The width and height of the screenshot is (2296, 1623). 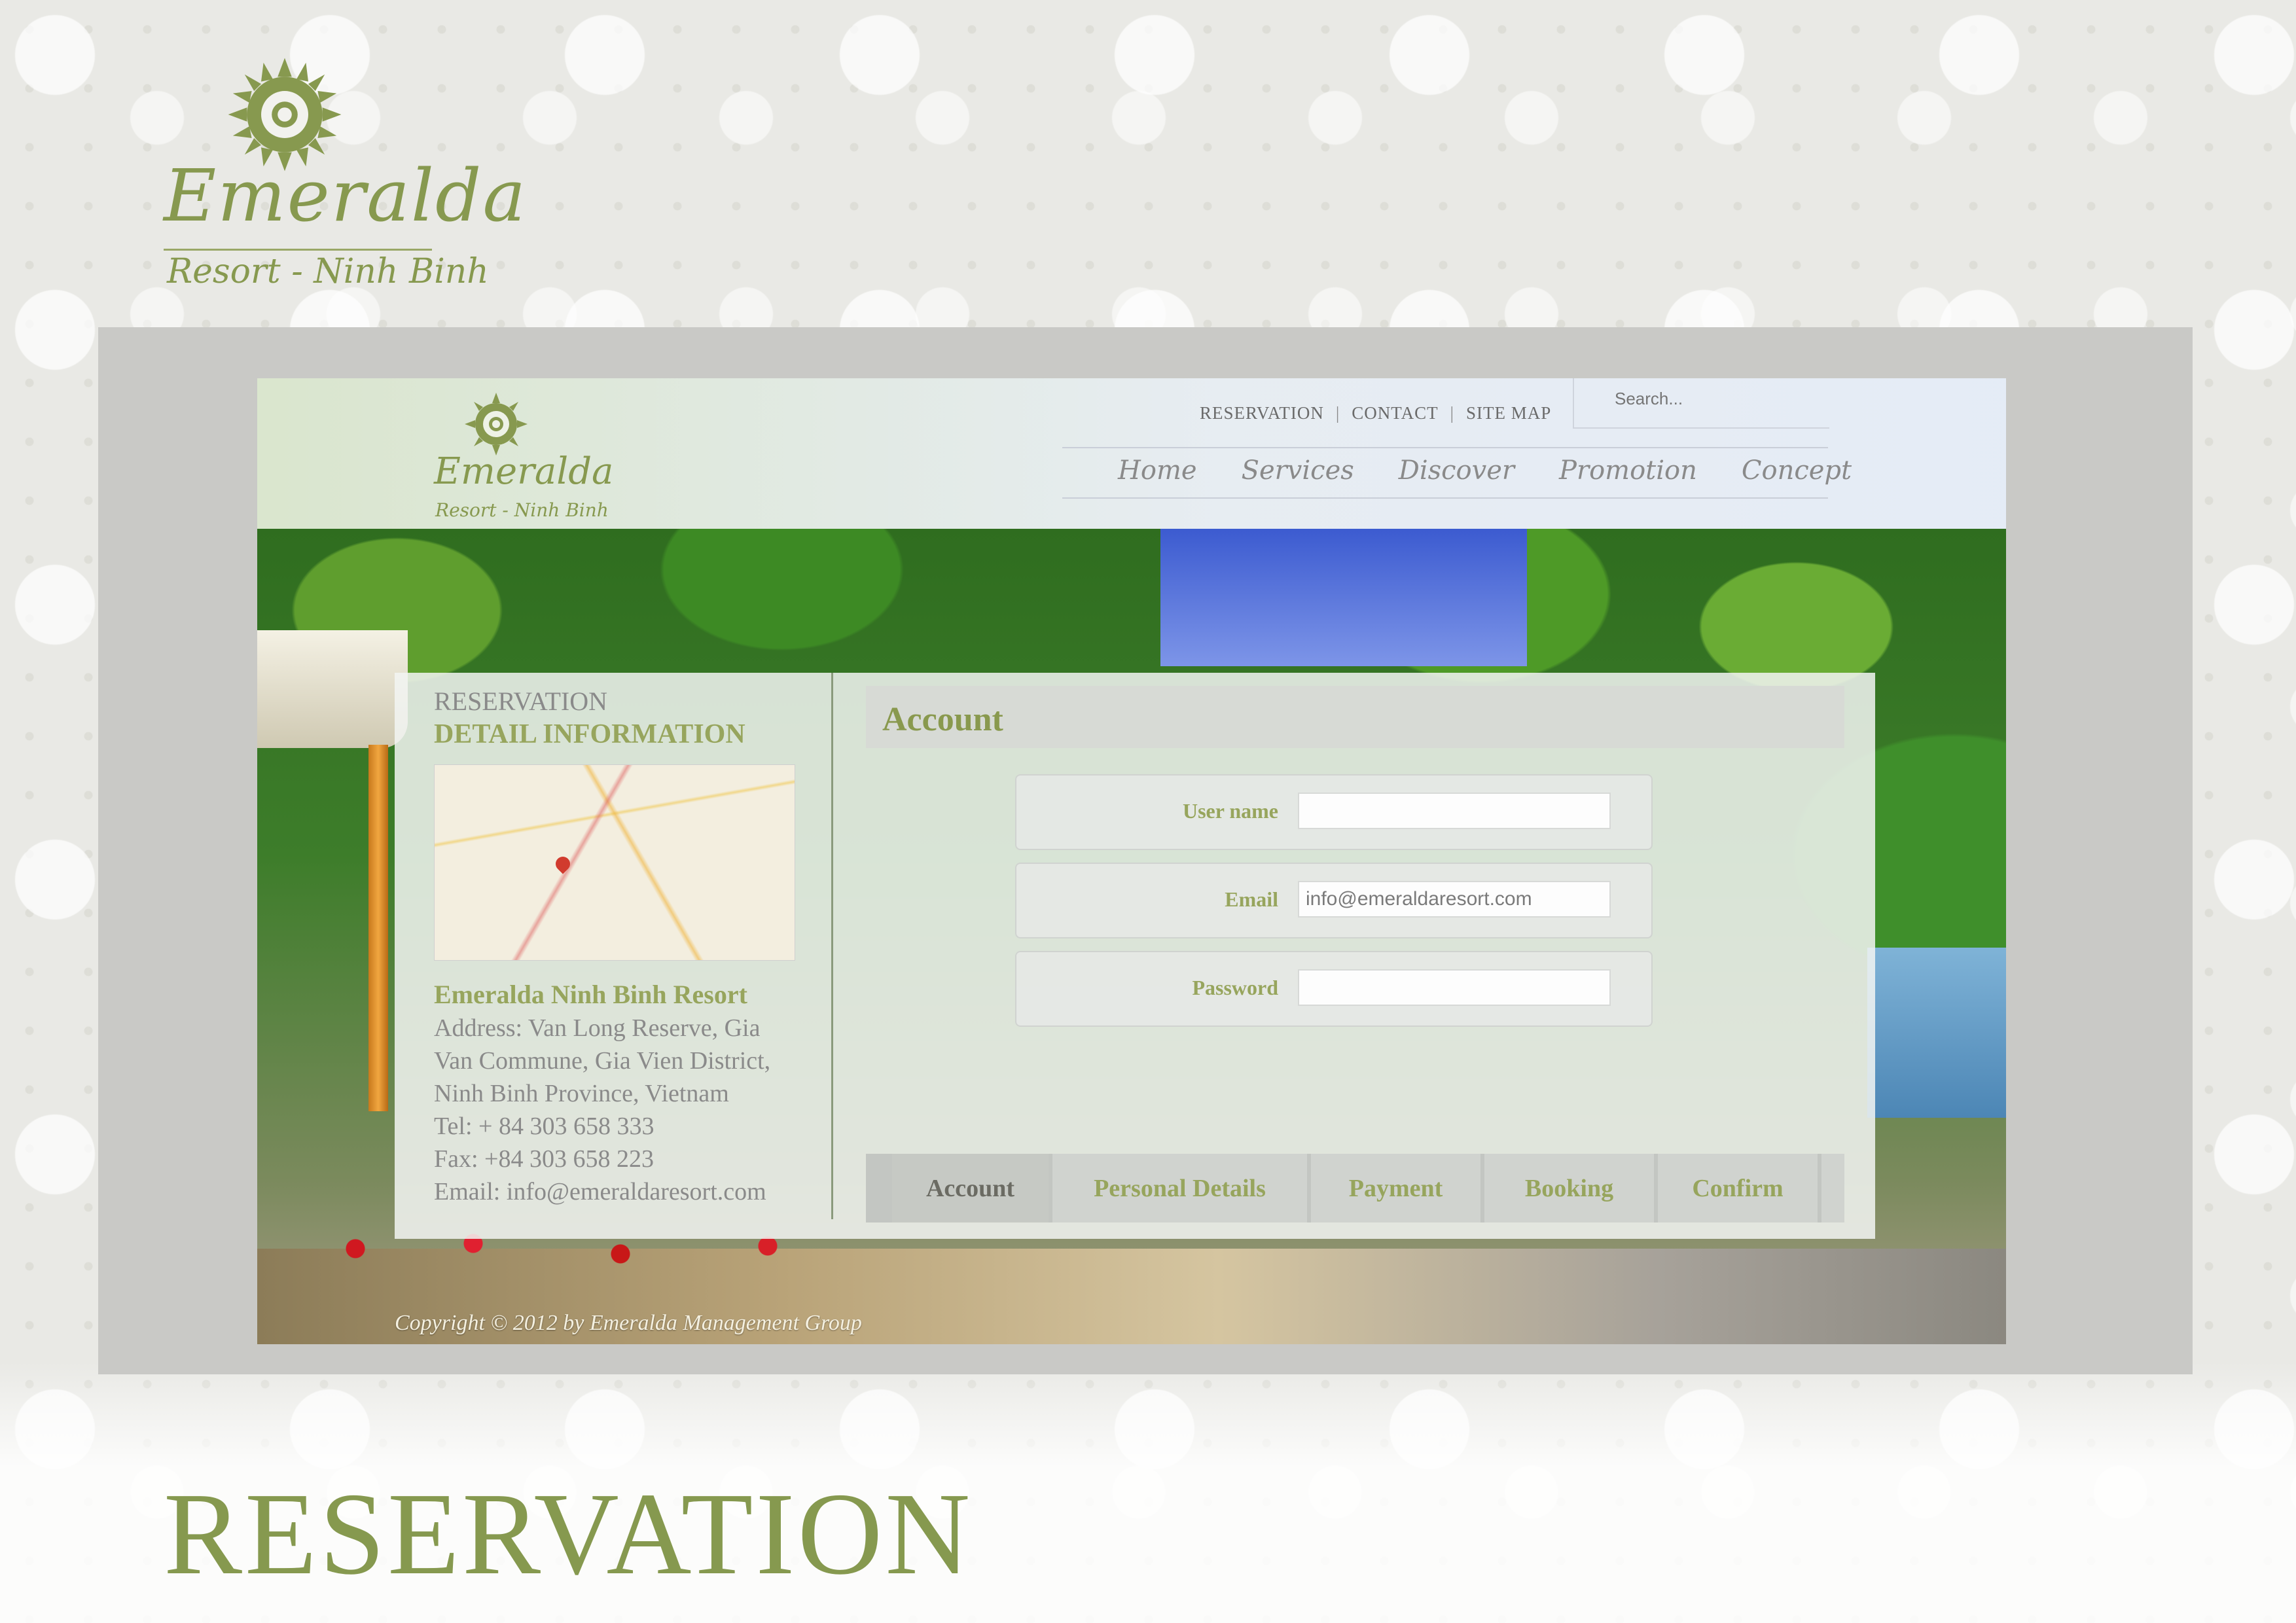 I want to click on resort-name: Emeralda Ninh Binh Resort, so click(x=590, y=994).